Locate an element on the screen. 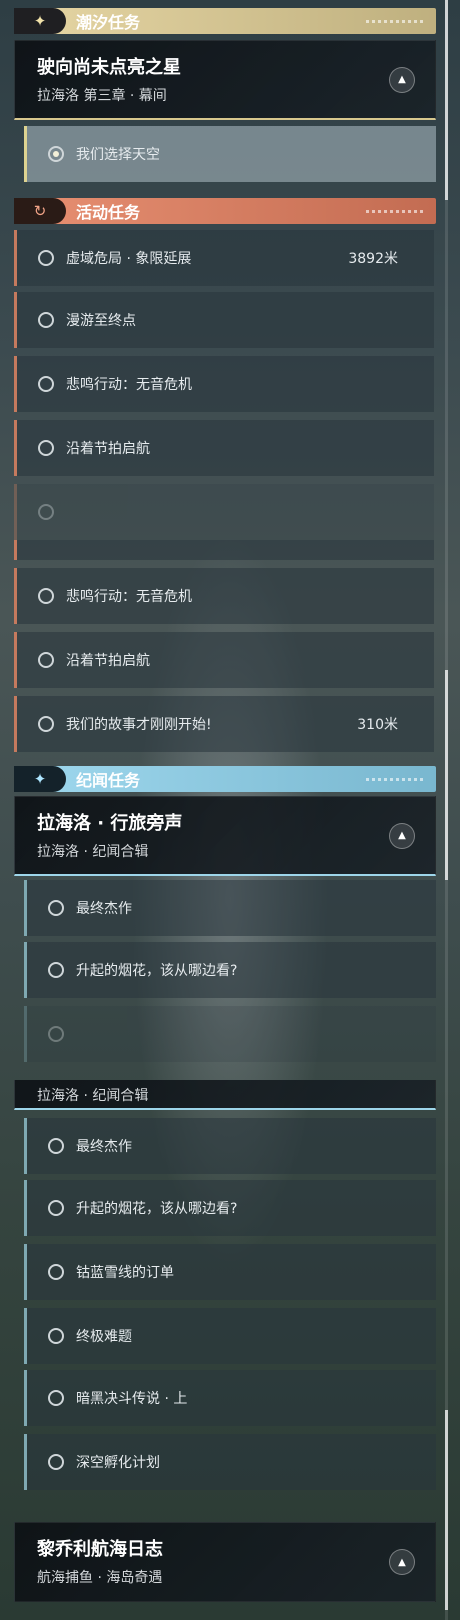 The height and width of the screenshot is (1620, 460). quest-row: 钴蓝雪线的订单 is located at coordinates (230, 1272).